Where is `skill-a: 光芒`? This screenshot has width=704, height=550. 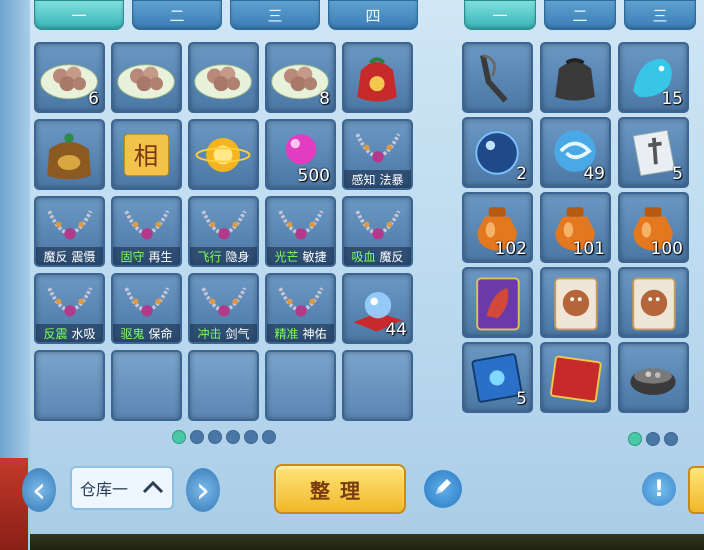 skill-a: 光芒 is located at coordinates (286, 256).